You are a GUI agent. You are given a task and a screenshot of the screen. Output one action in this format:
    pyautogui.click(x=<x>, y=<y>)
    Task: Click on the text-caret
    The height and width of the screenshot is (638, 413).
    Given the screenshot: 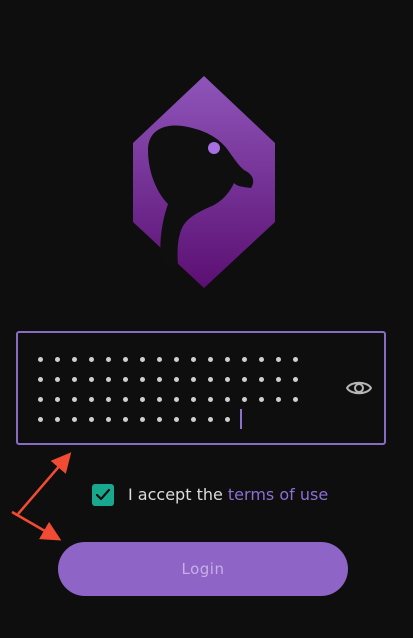 What is the action you would take?
    pyautogui.click(x=241, y=419)
    